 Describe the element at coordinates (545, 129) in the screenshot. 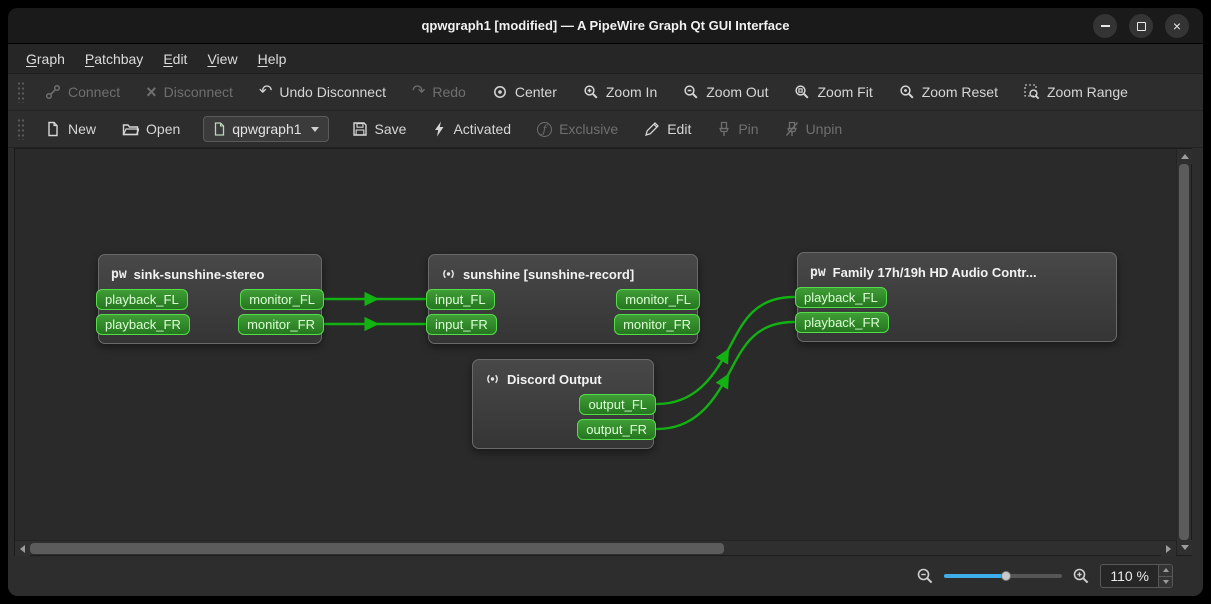

I see `exclusive-icon: ƒ` at that location.